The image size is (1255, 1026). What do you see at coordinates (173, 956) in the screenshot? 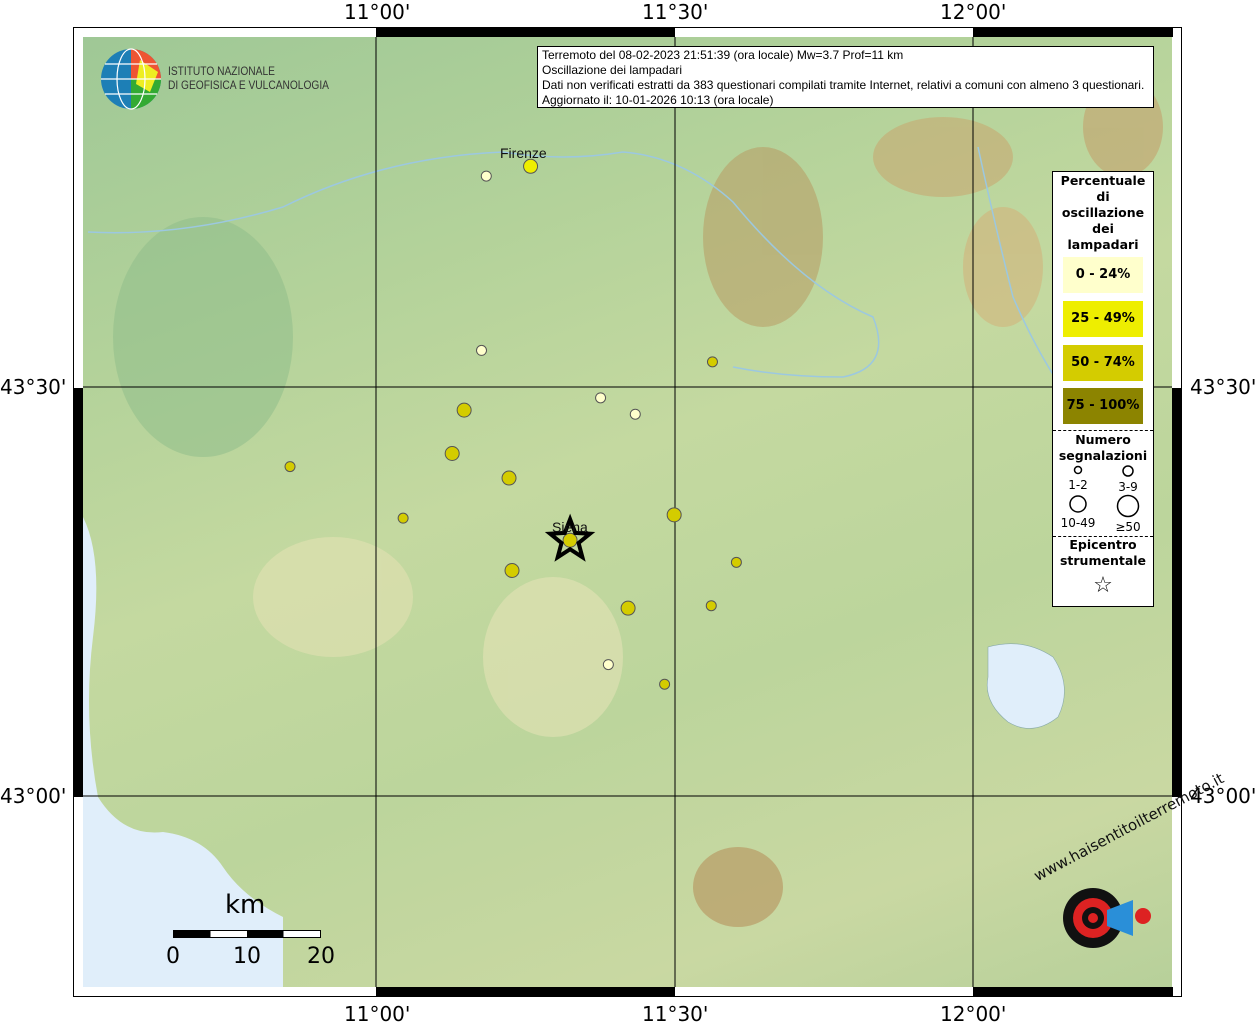
I see `scale-label: 0` at bounding box center [173, 956].